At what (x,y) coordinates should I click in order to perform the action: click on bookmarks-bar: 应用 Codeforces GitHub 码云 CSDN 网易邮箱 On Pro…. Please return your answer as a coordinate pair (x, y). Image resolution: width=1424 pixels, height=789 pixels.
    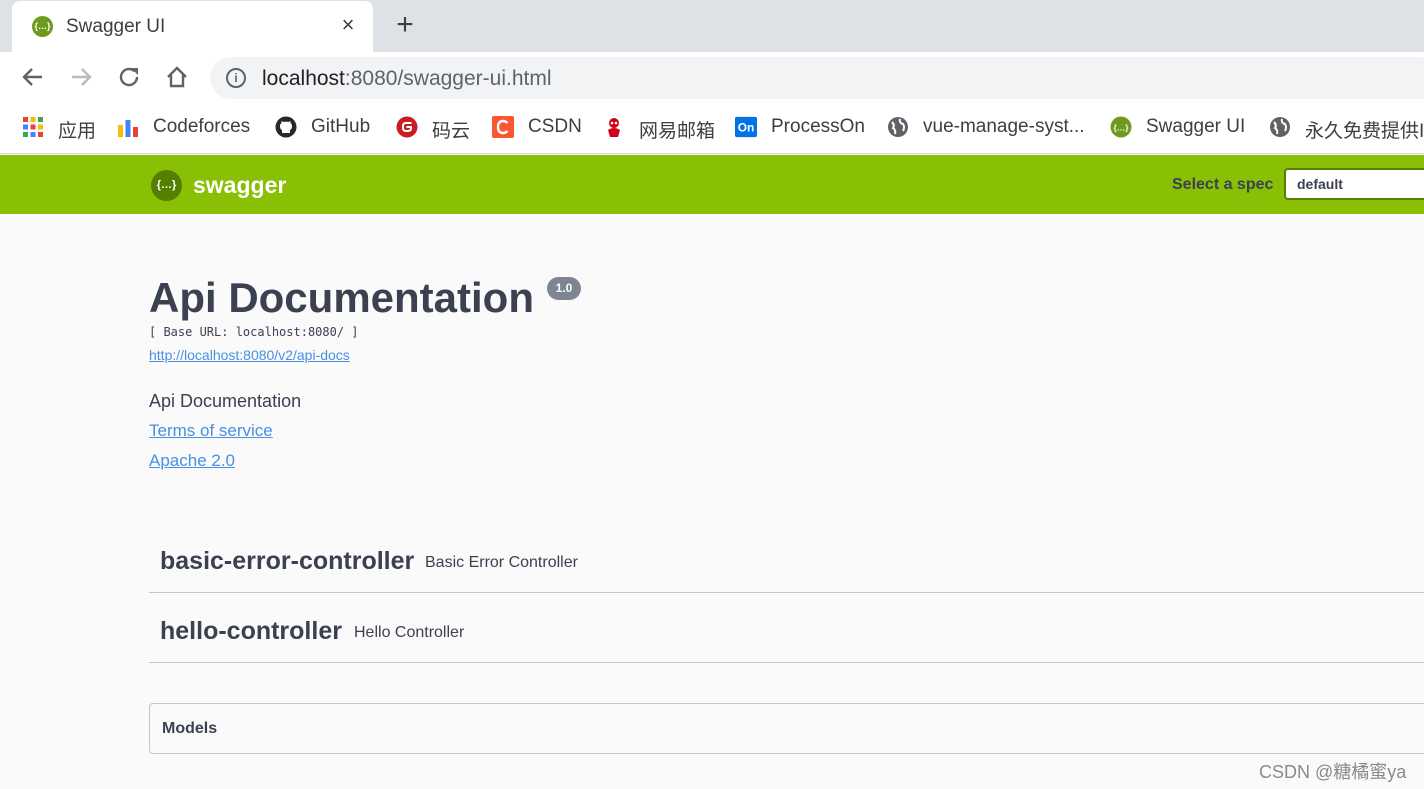
    Looking at the image, I should click on (712, 128).